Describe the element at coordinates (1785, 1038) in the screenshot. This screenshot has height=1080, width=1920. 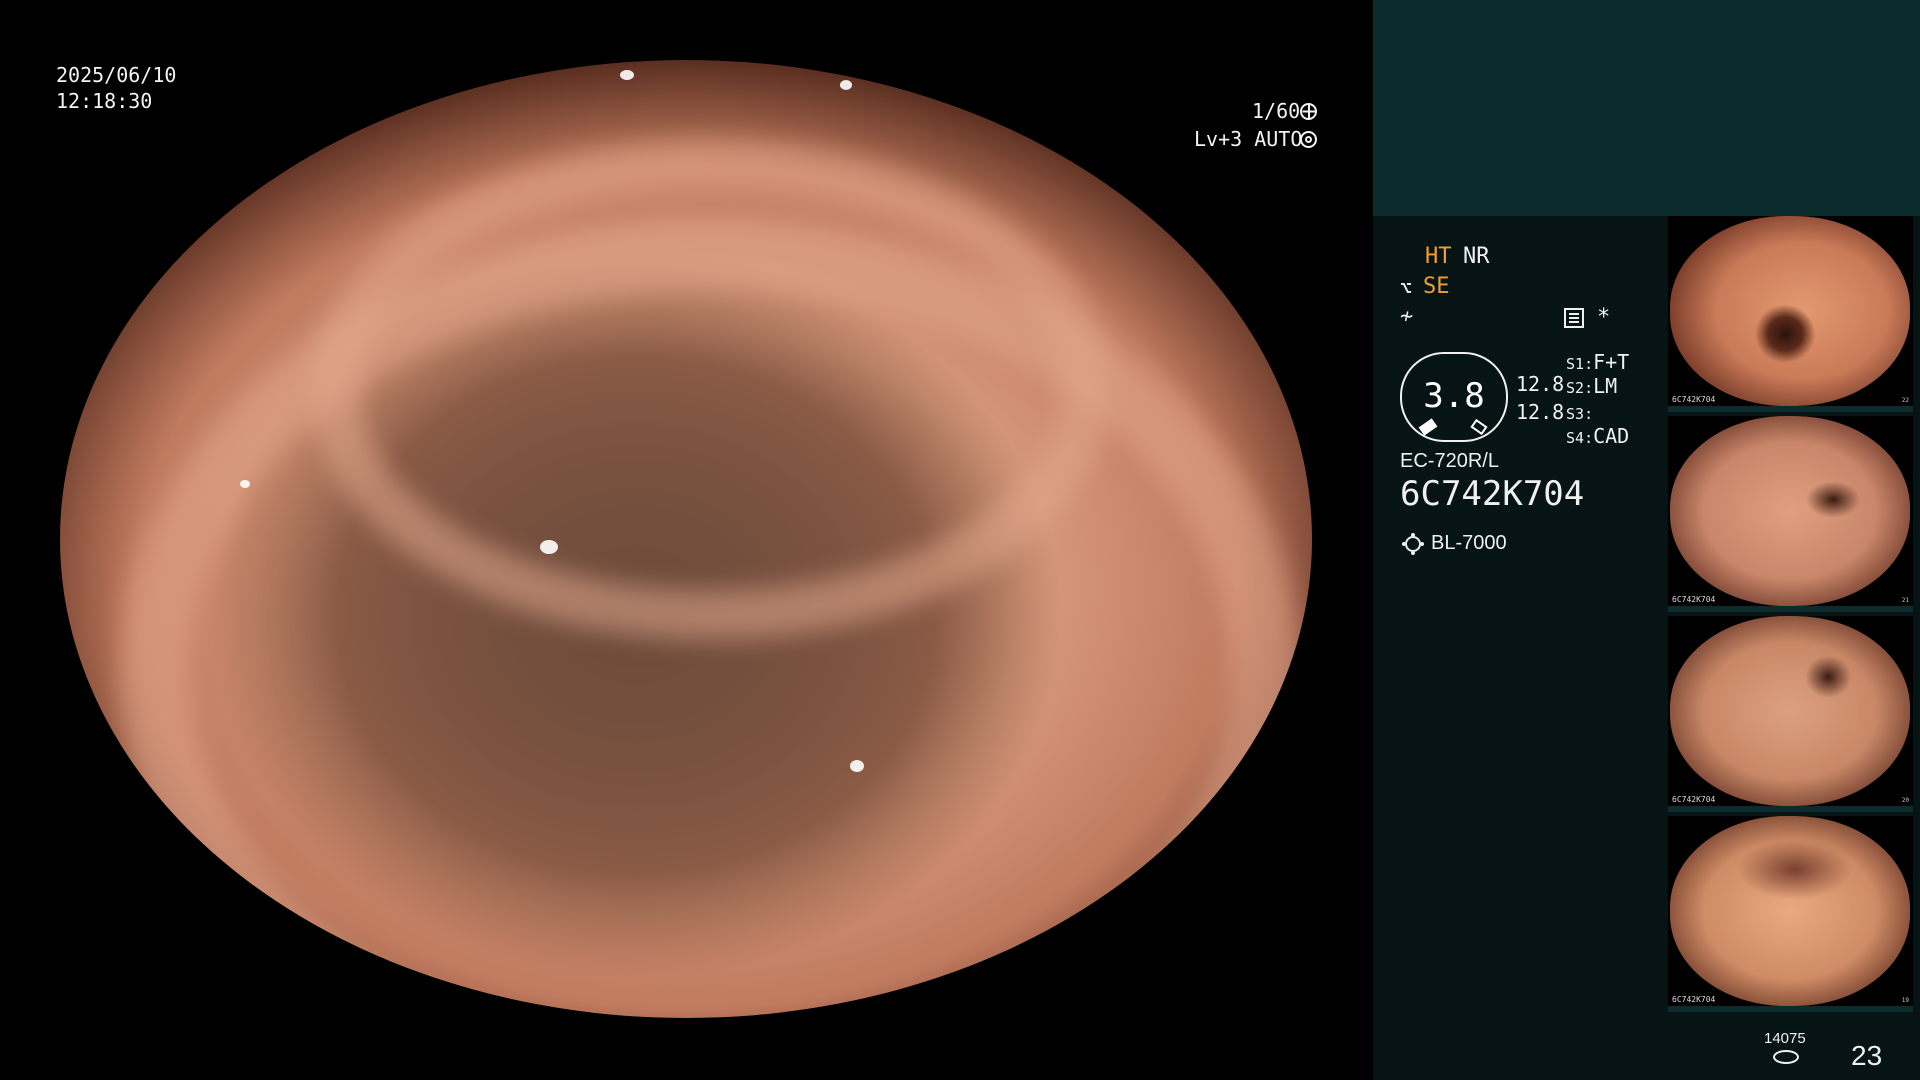
I see `storage-counter: 14075` at that location.